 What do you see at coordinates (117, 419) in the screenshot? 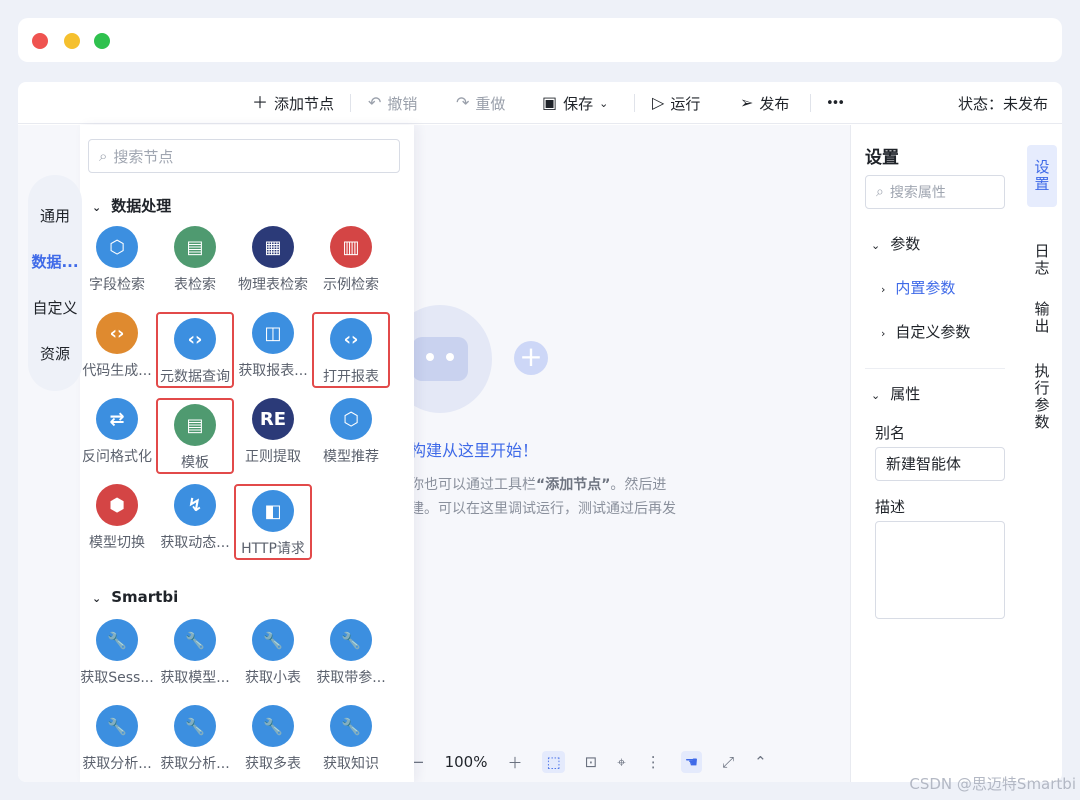
I see `format-icon: ⇄` at bounding box center [117, 419].